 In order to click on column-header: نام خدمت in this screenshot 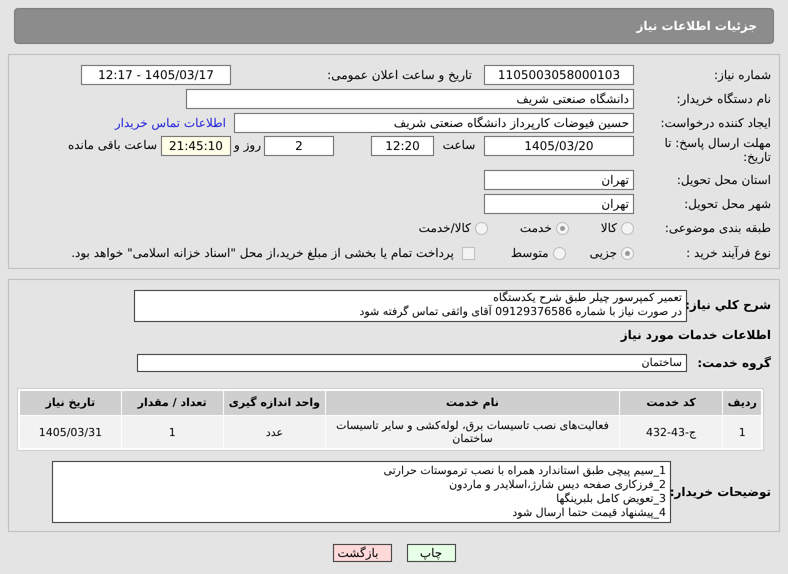, I will do `click(472, 403)`.